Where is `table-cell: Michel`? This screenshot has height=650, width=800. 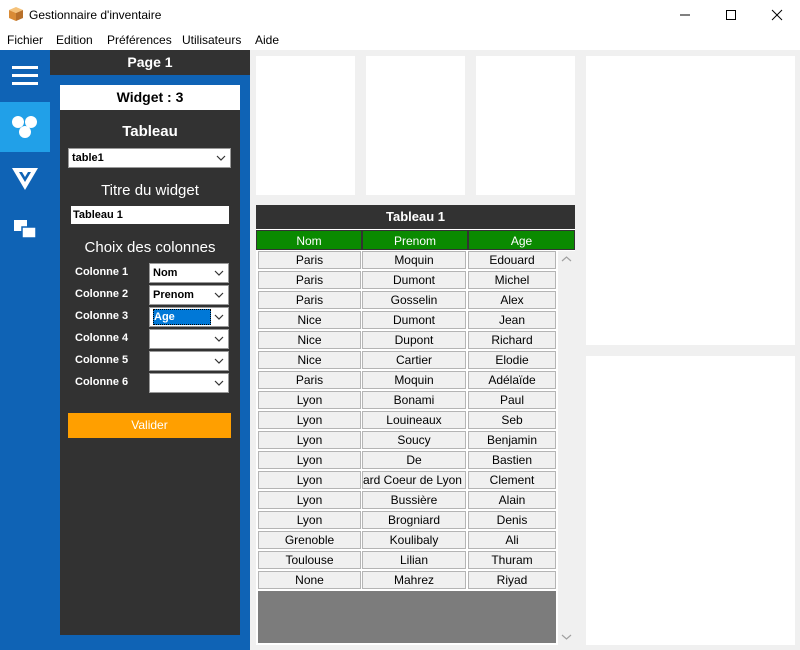 table-cell: Michel is located at coordinates (512, 280).